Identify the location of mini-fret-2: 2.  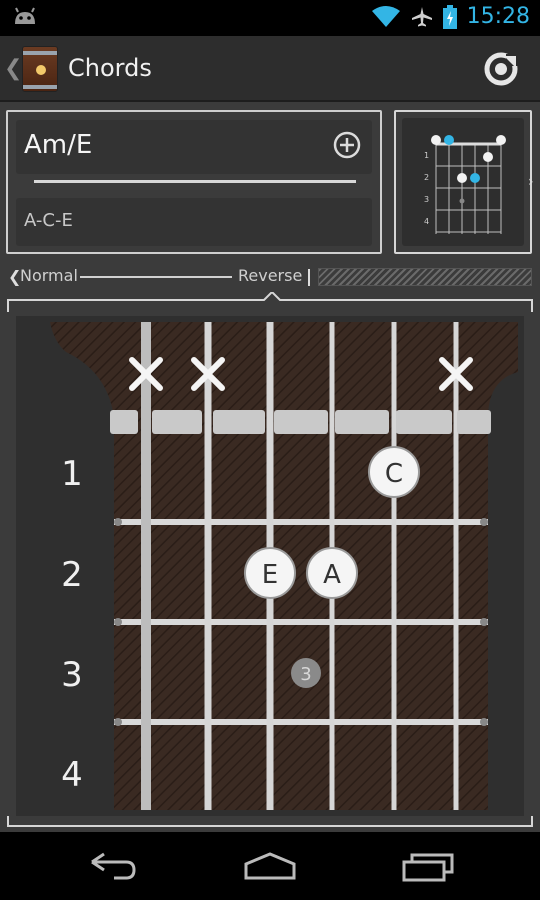
(426, 177).